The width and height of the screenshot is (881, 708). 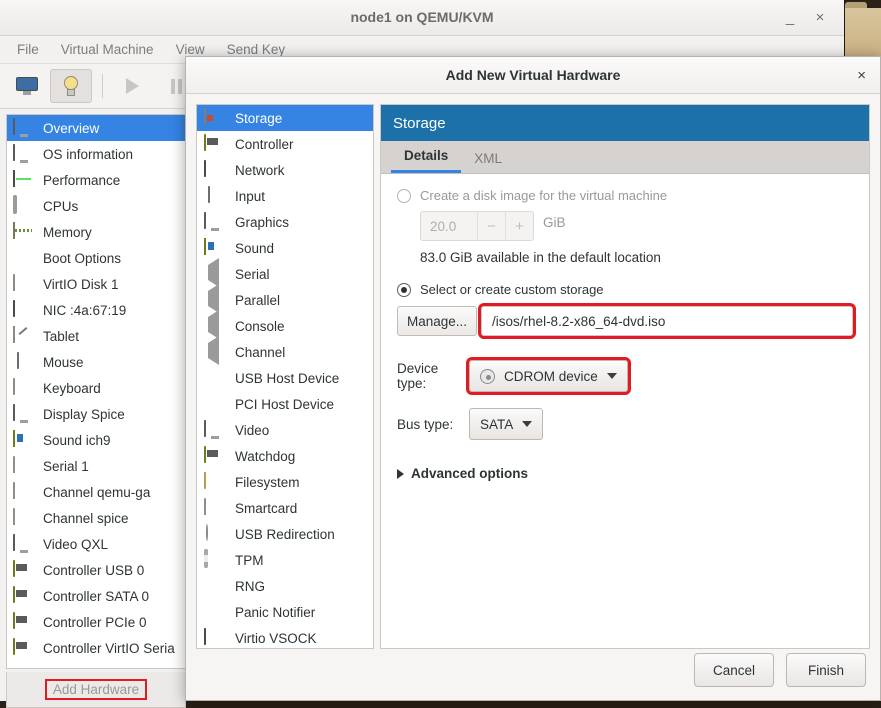 I want to click on custom-storage-option-row: Select or create custom storage, so click(x=625, y=289).